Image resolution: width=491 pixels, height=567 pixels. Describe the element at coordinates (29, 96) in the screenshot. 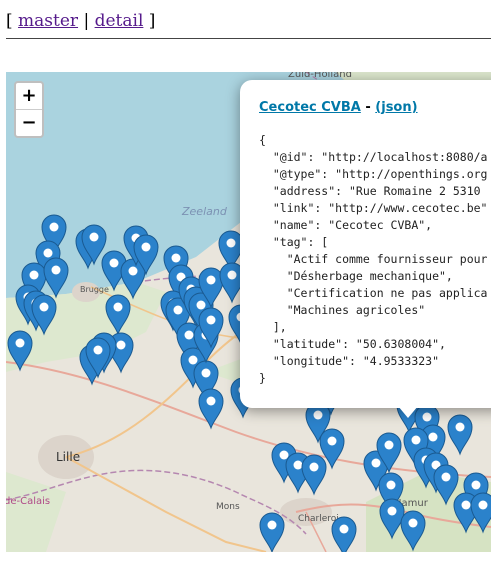

I see `zoom-in-button: +` at that location.